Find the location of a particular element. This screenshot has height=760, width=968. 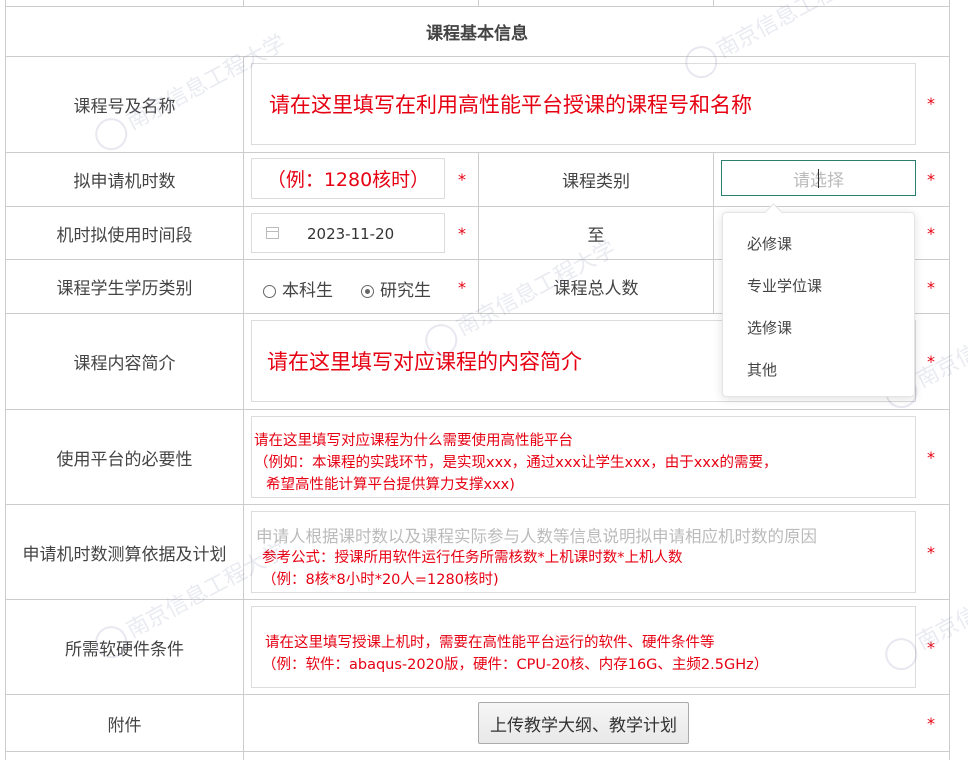

dropdown-option: 其他 is located at coordinates (762, 369).